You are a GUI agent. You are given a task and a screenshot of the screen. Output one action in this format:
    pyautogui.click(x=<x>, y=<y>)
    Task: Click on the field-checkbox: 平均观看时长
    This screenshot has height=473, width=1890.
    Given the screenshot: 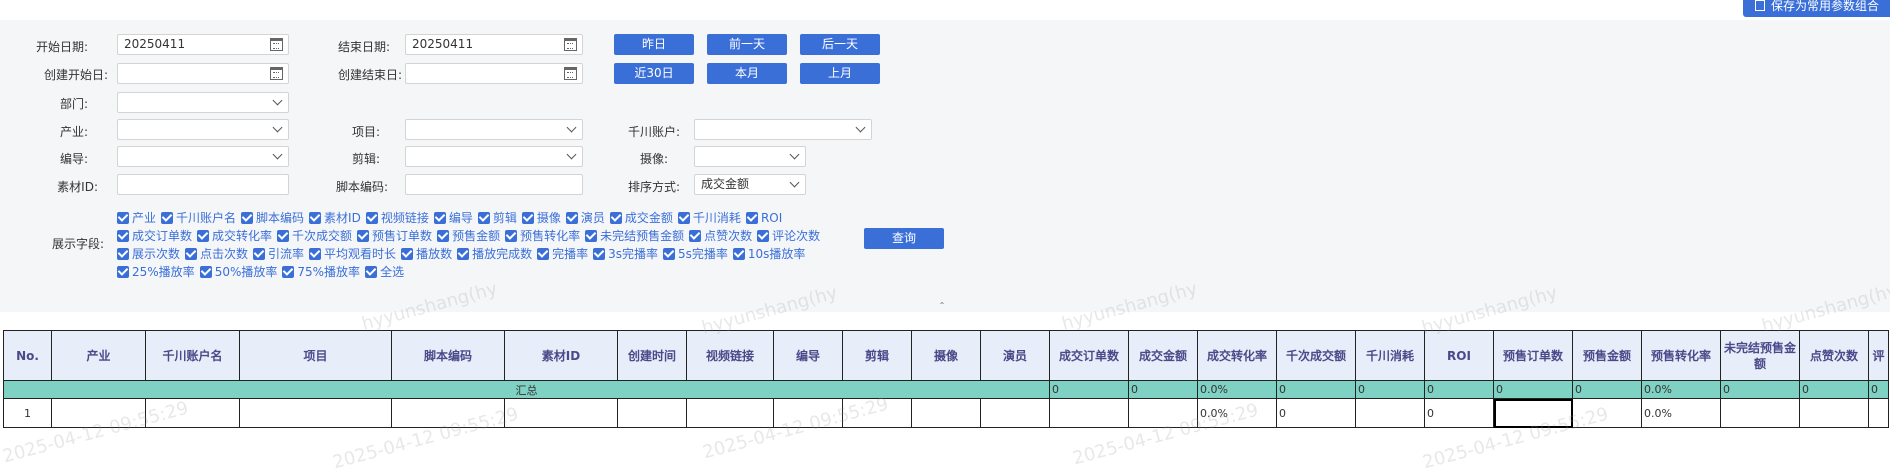 What is the action you would take?
    pyautogui.click(x=352, y=254)
    